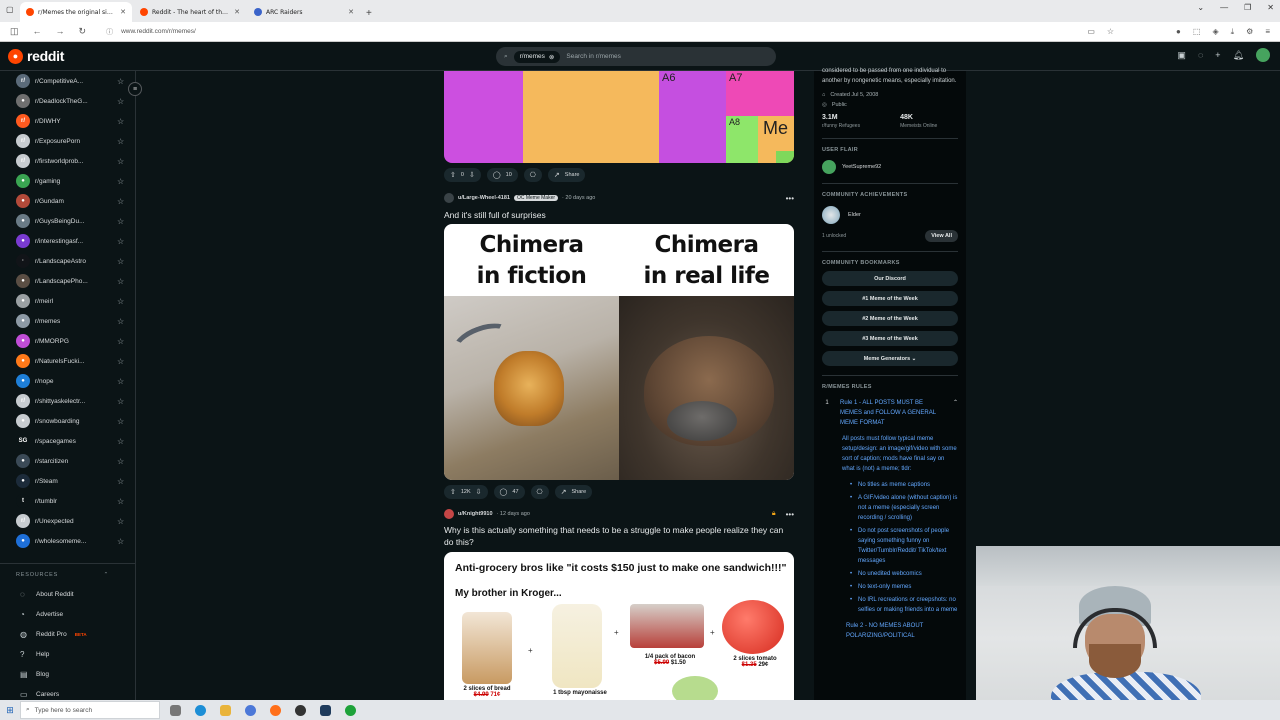 Image resolution: width=1280 pixels, height=720 pixels. I want to click on sidebar-item-community: ● r/memes ☆, so click(67, 321).